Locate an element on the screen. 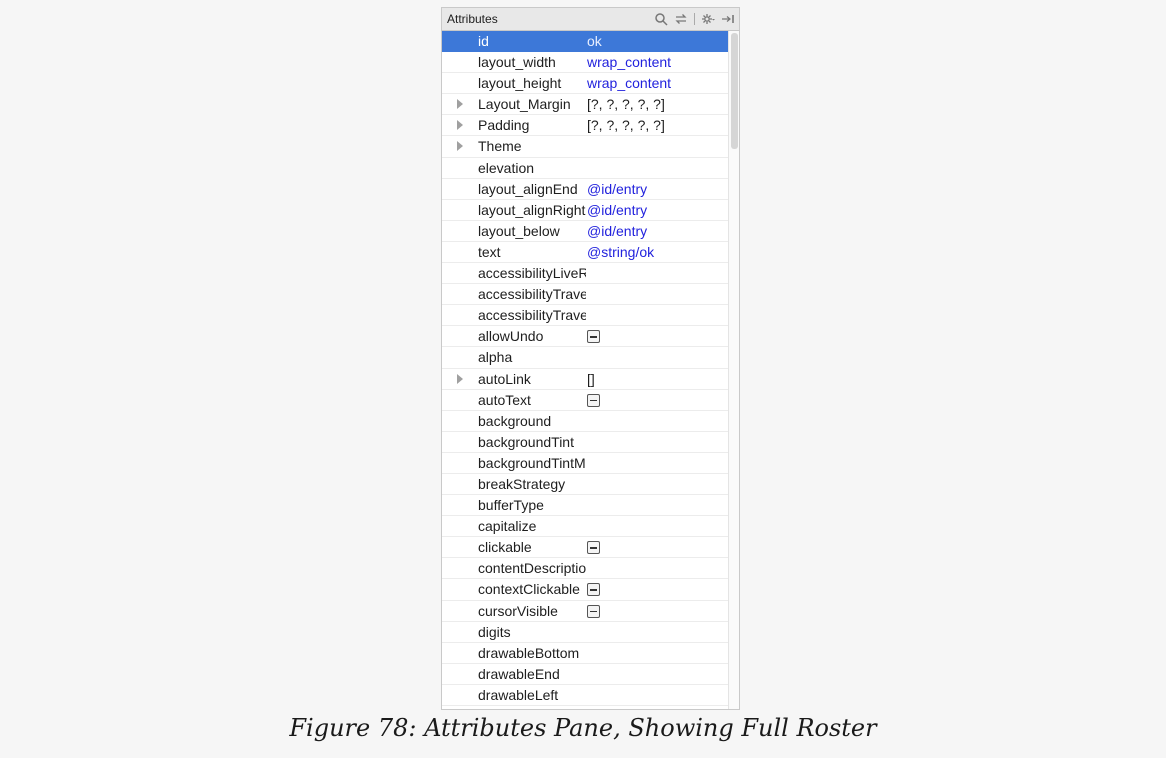  attribute-value: @string/ok is located at coordinates (620, 252).